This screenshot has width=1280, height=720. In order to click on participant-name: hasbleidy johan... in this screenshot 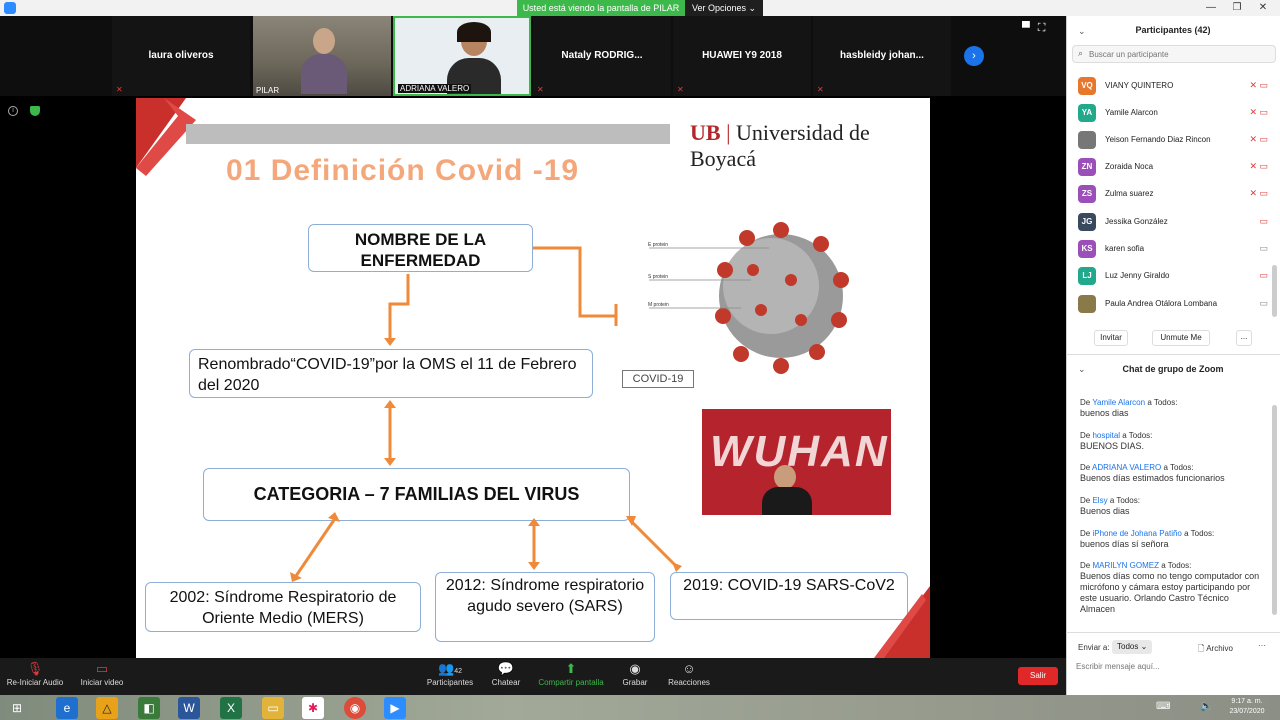, I will do `click(882, 55)`.